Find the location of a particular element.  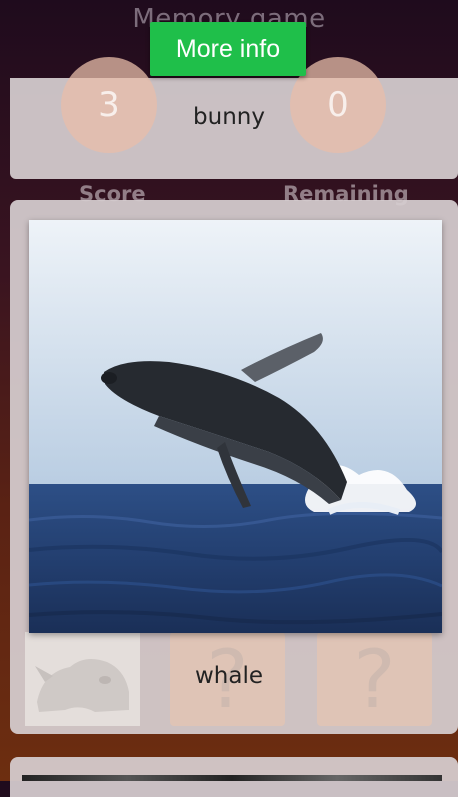

card-word: whale is located at coordinates (229, 676).